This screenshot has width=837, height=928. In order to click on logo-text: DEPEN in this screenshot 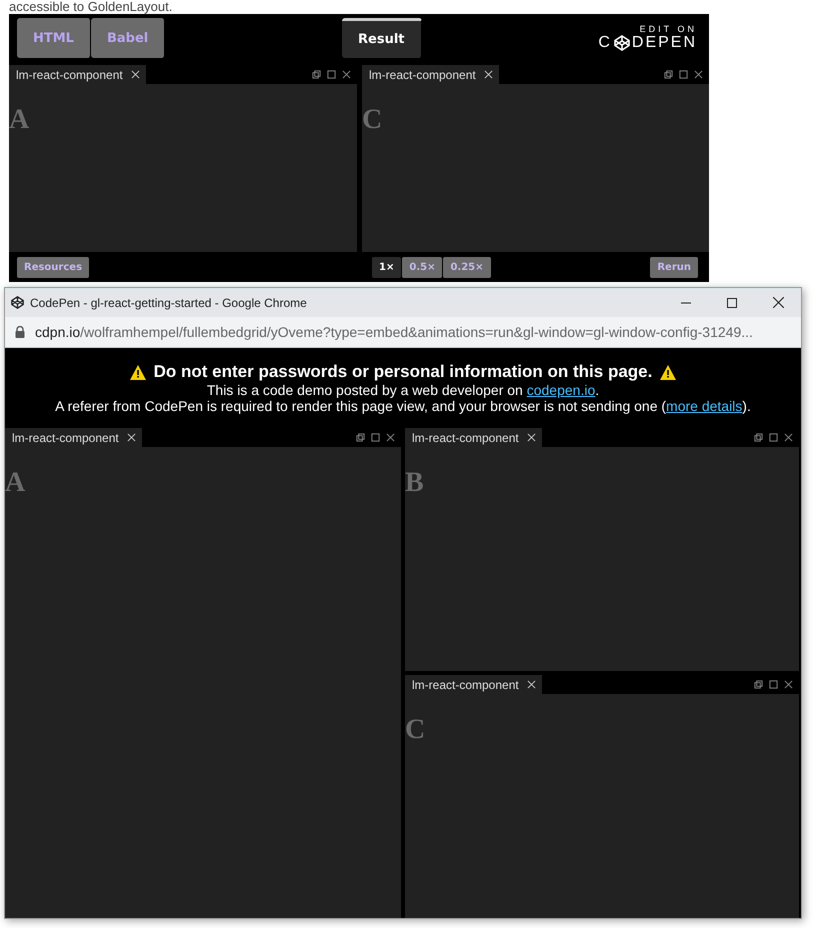, I will do `click(665, 43)`.